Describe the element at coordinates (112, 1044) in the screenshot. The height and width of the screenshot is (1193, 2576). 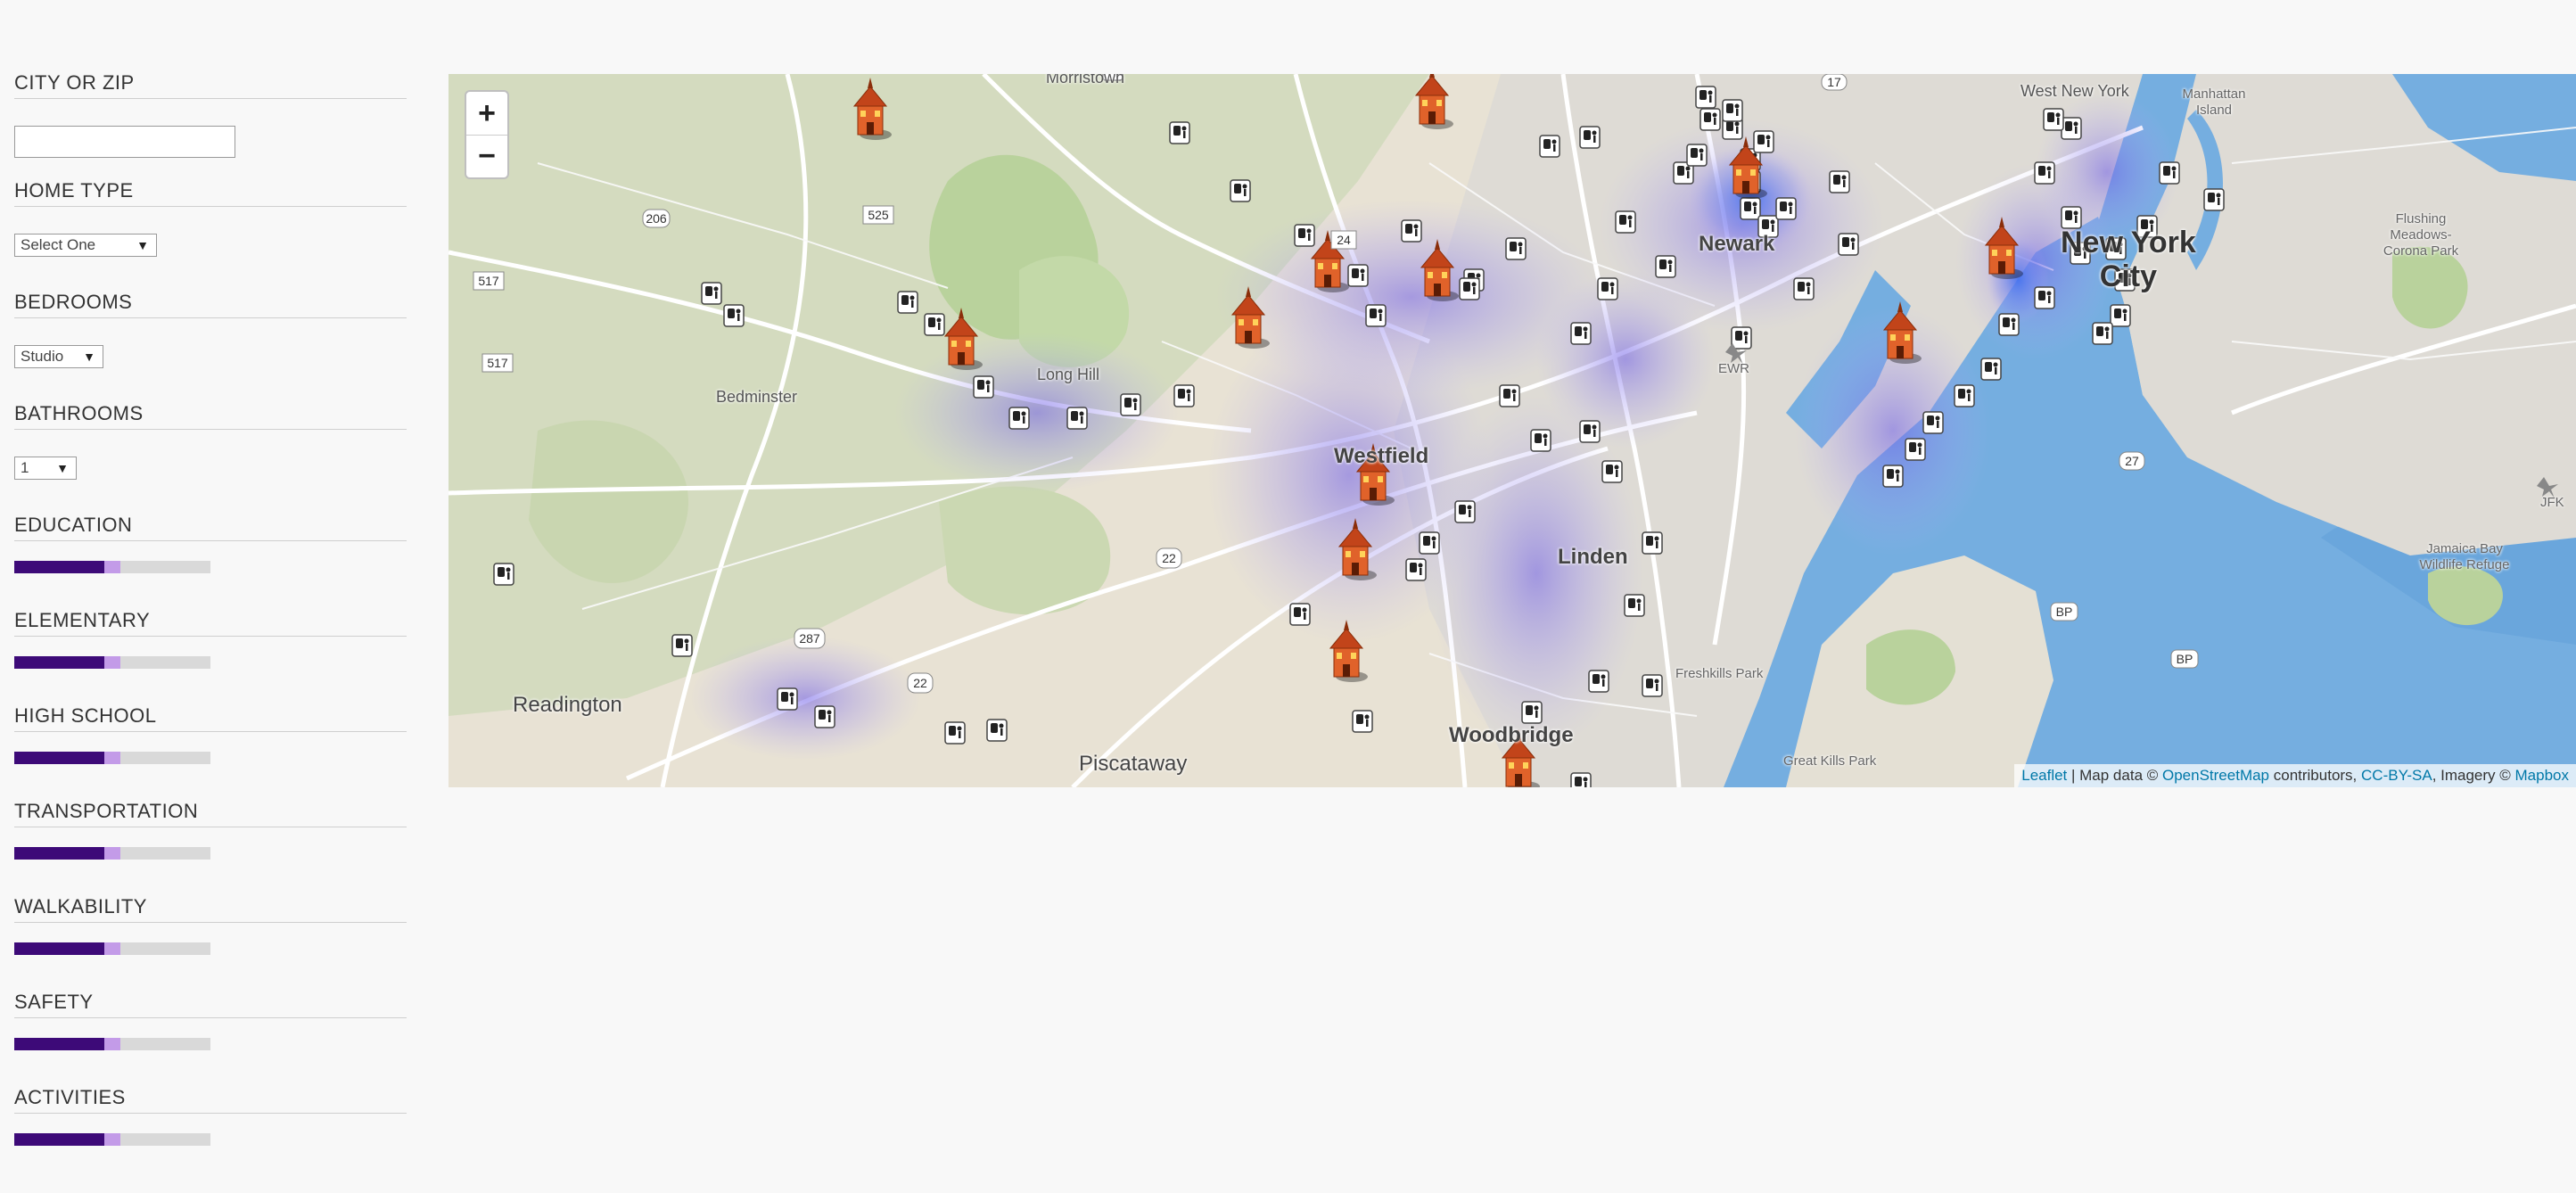
I see `safety-slider` at that location.